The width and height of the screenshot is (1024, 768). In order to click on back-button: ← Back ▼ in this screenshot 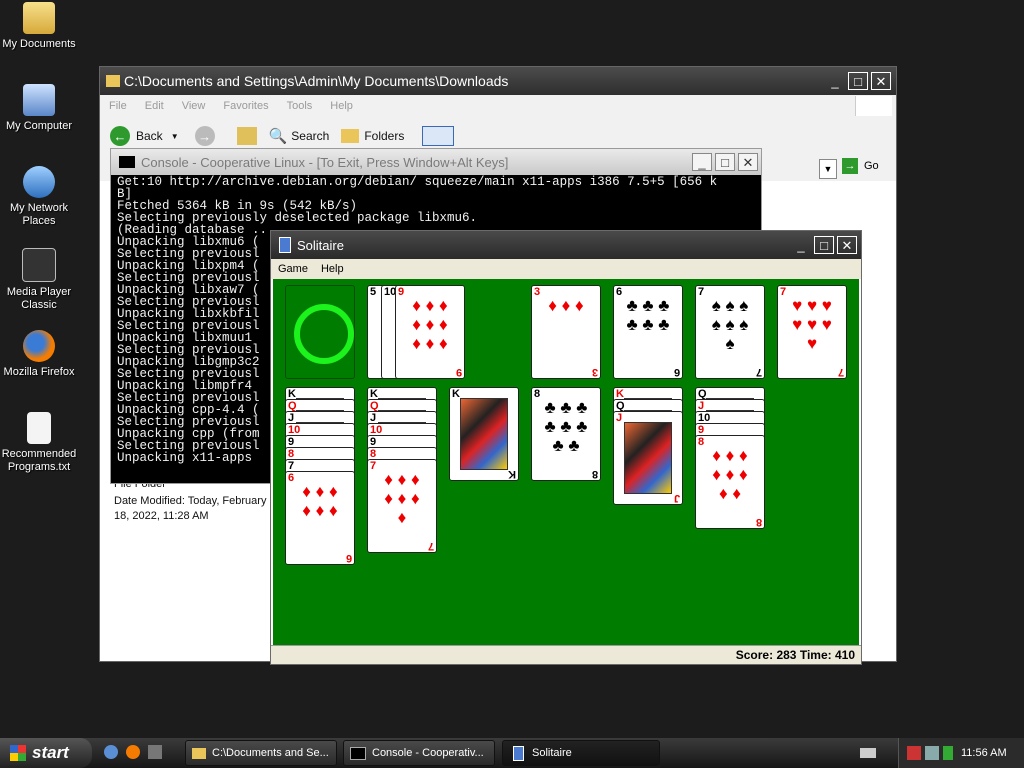, I will do `click(144, 136)`.